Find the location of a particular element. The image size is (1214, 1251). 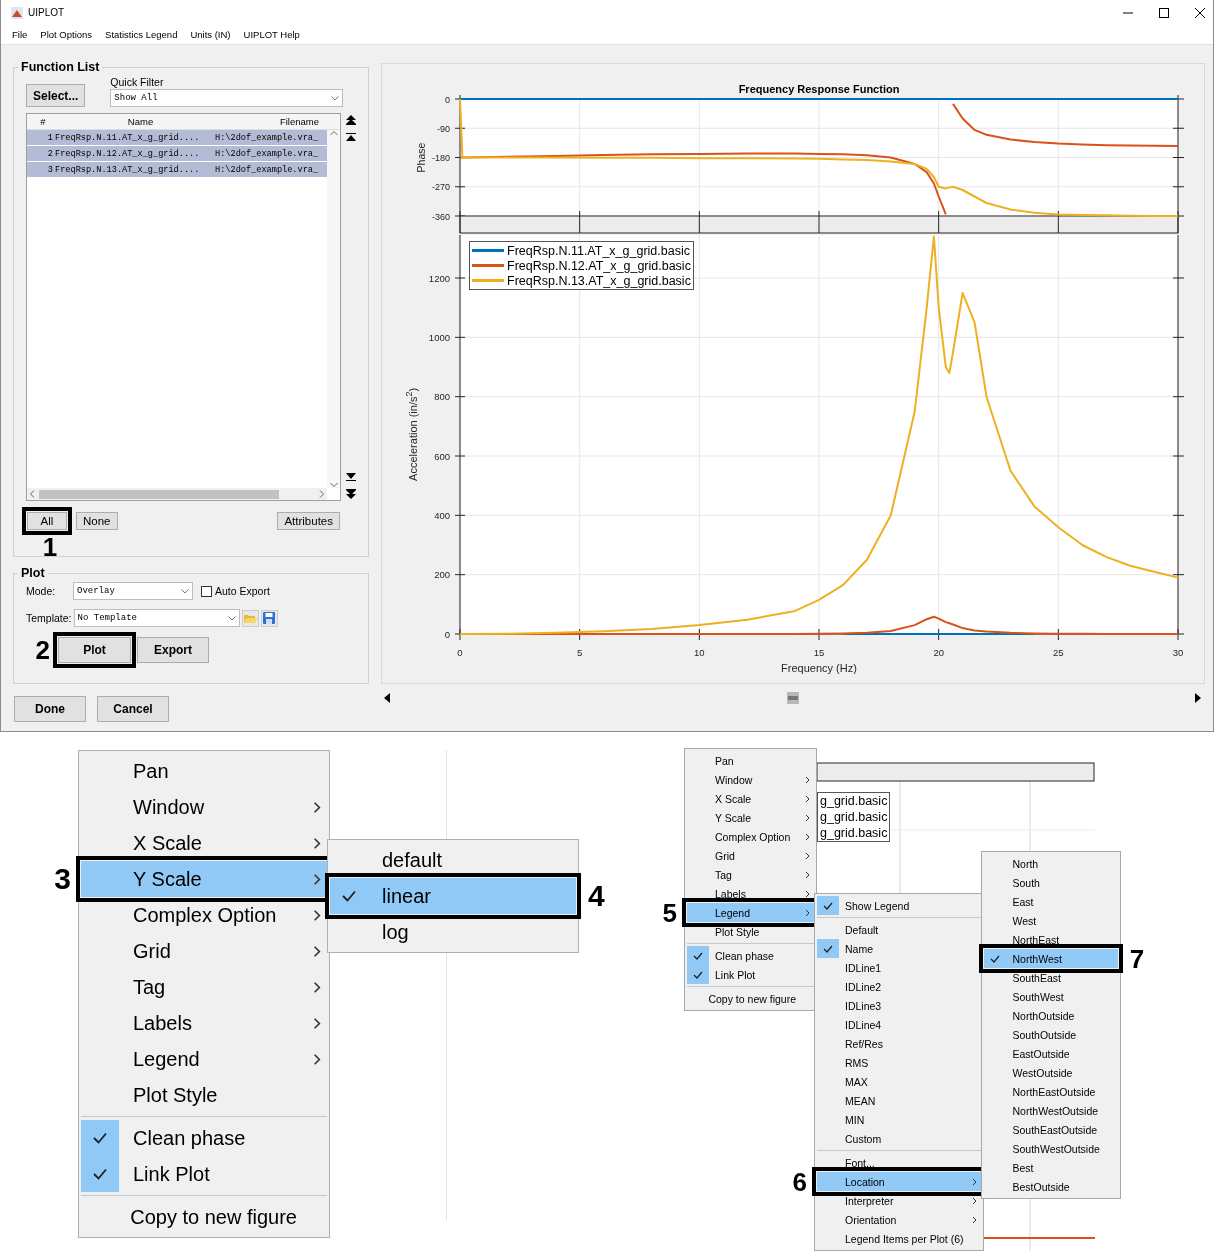

menu-bar-item: Units (IN) is located at coordinates (210, 34).